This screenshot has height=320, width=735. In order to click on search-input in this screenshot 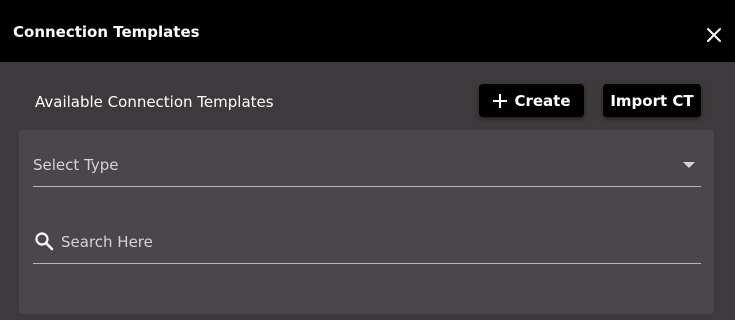, I will do `click(371, 242)`.